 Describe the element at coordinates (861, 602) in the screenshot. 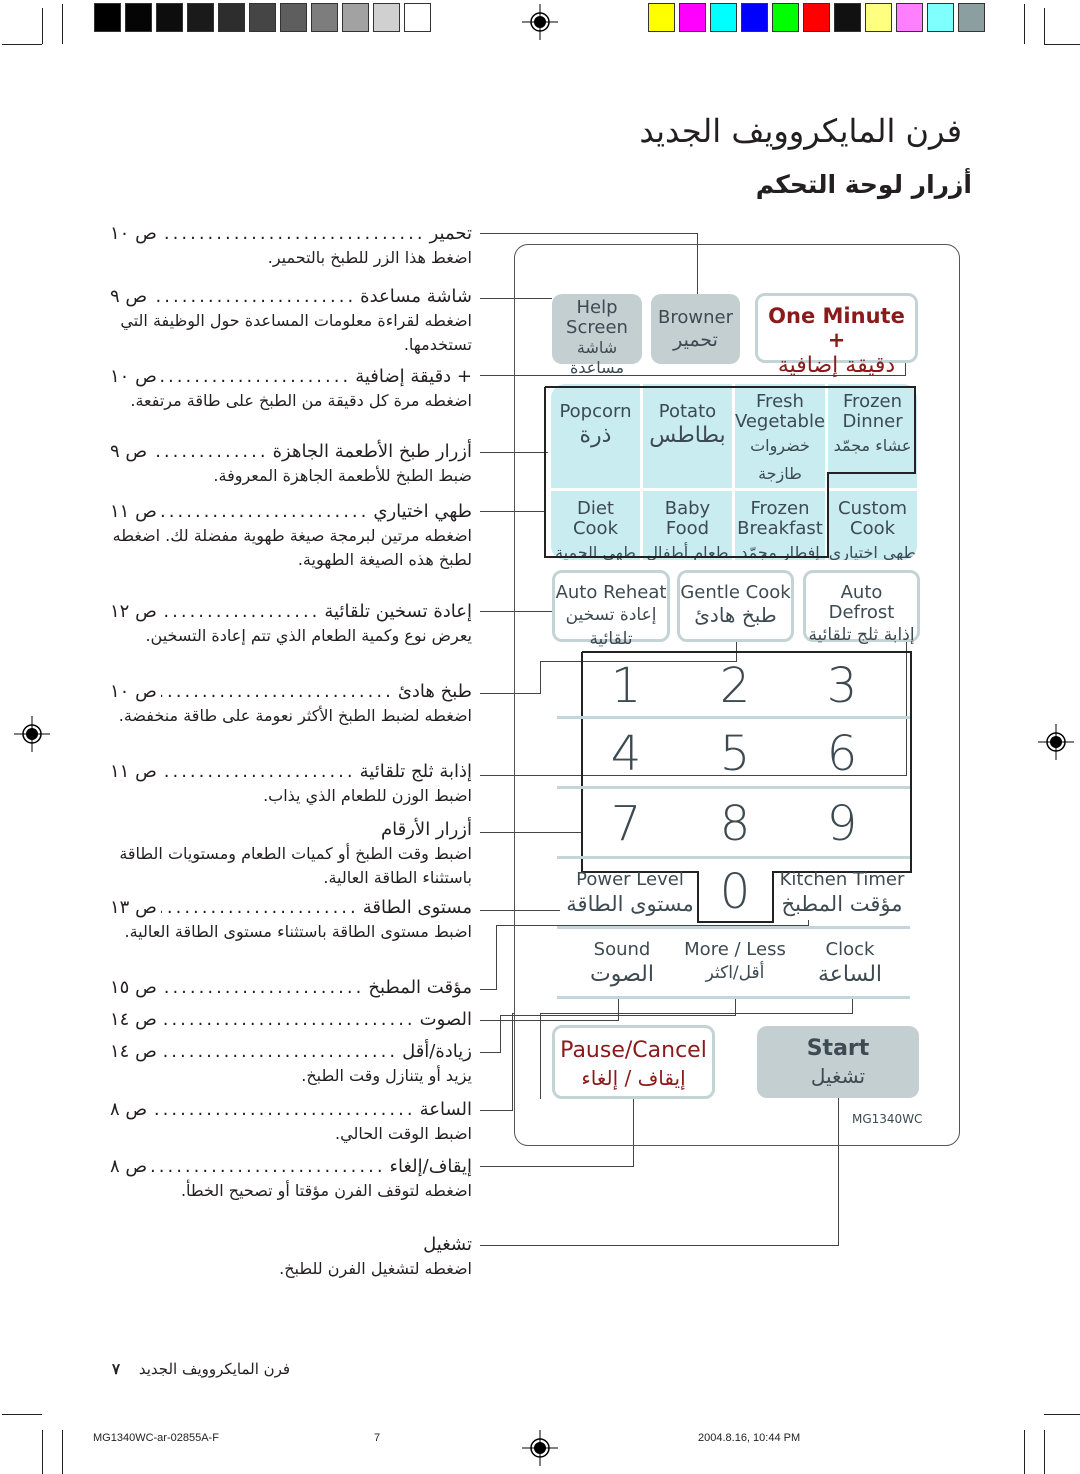

I see `auto-defrost-label-en: Auto Defrost` at that location.